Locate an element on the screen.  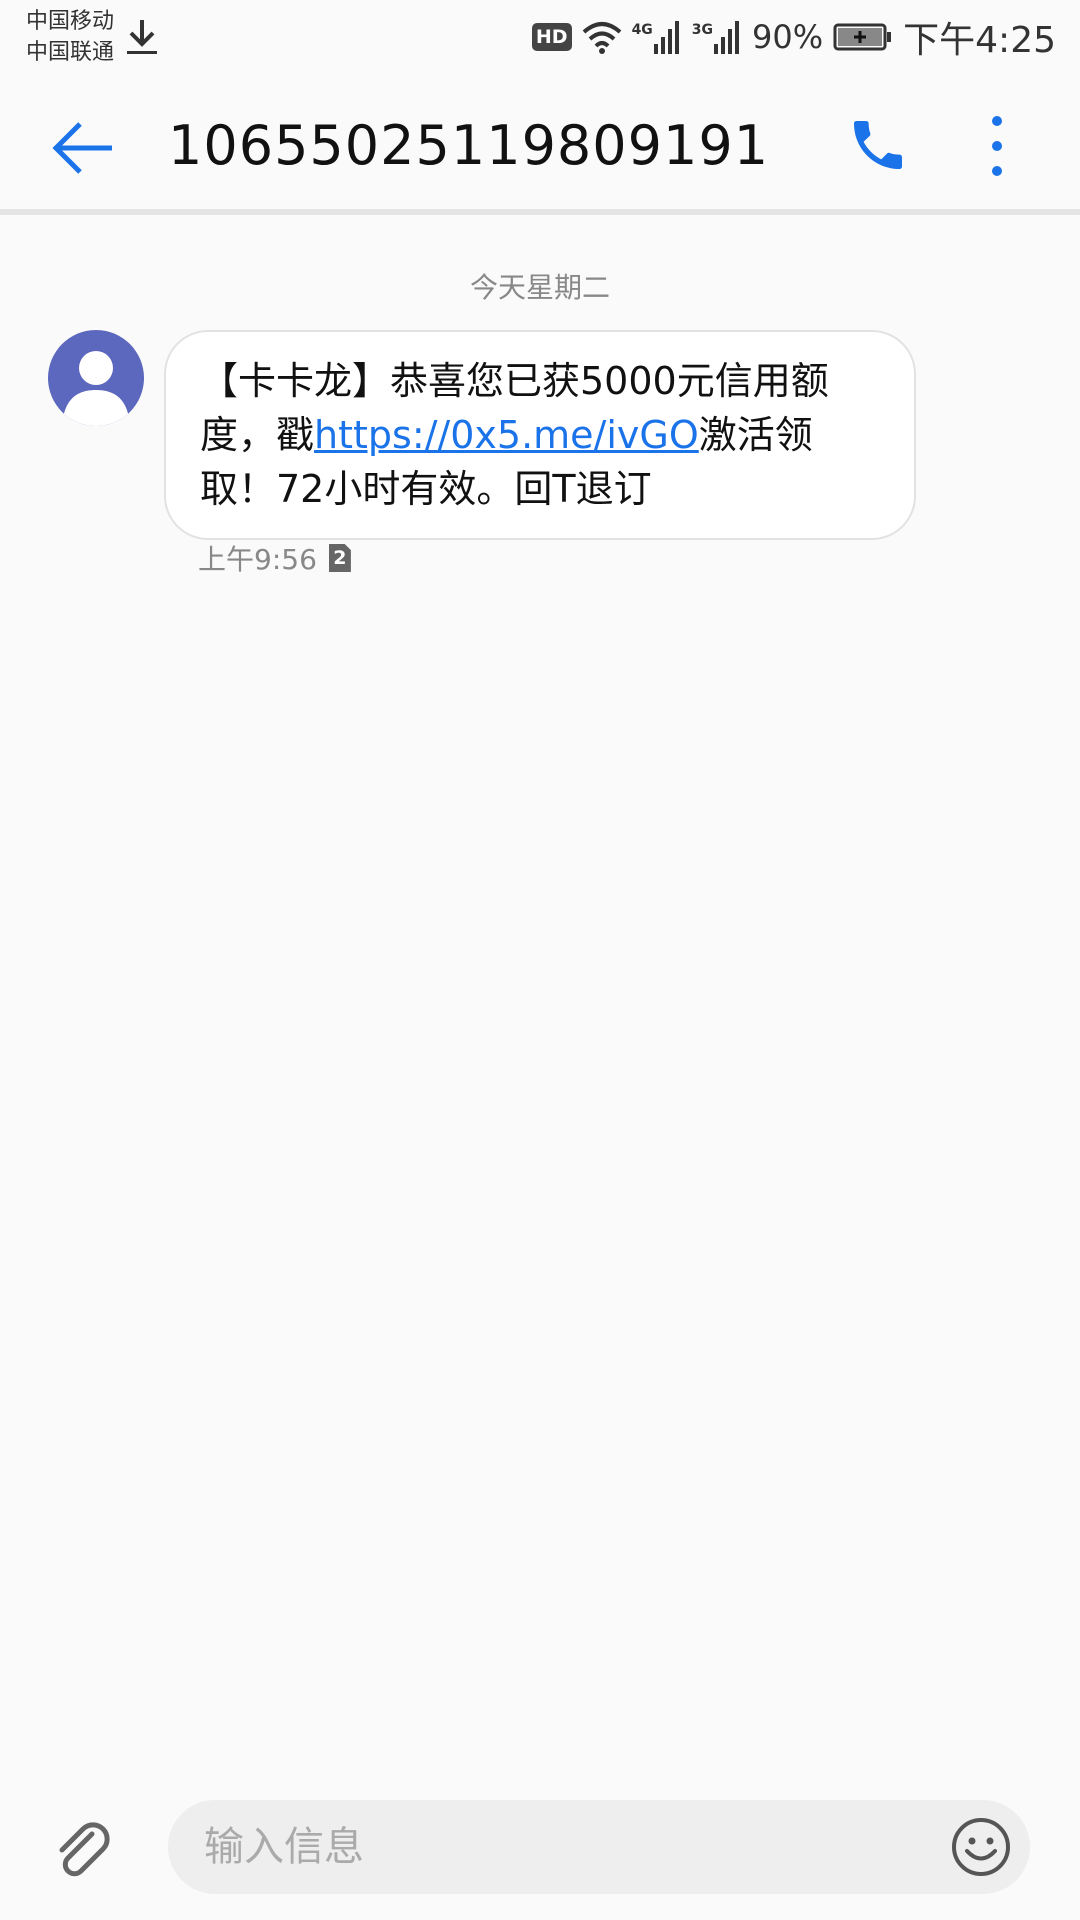
status-indicators: HD 4G 3G 90% 下午4:25 is located at coordinates (793, 37).